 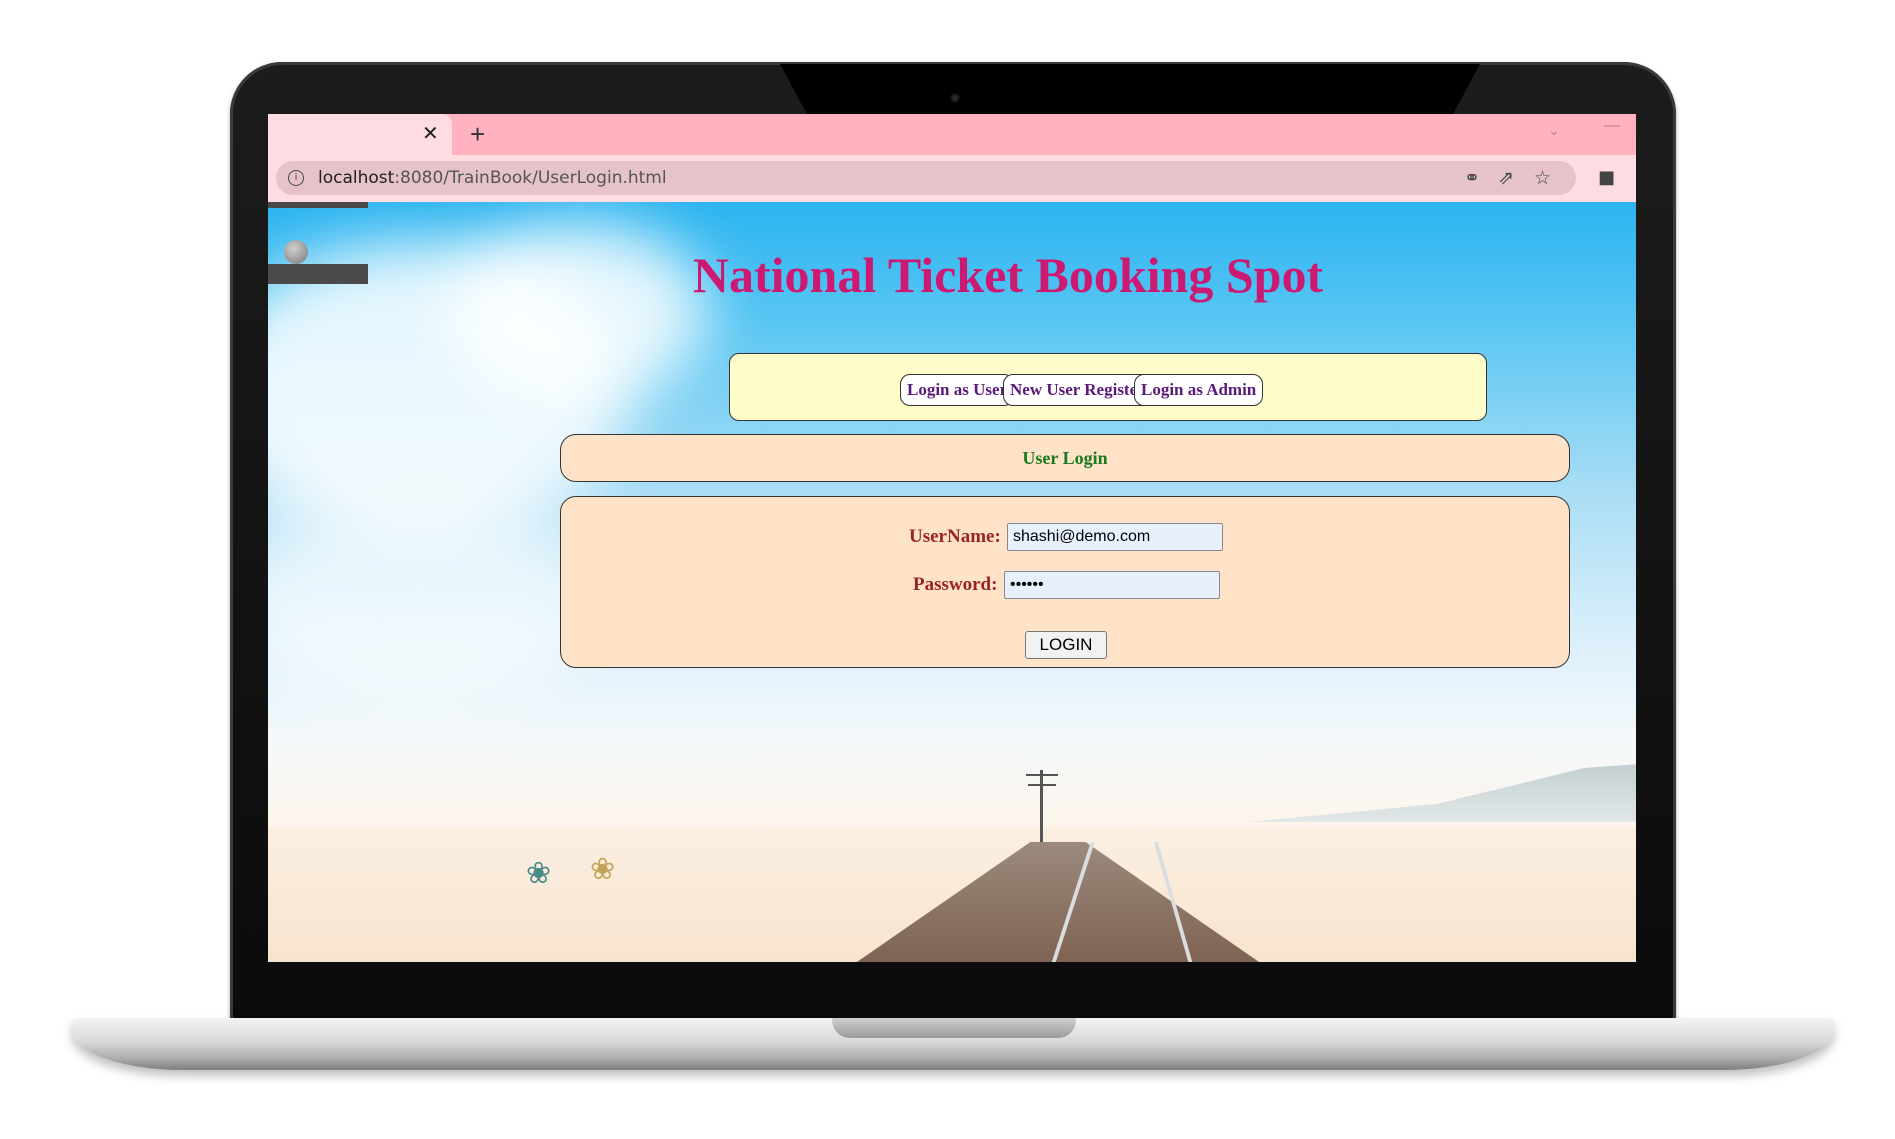 I want to click on bezel-notch, so click(x=1130, y=90).